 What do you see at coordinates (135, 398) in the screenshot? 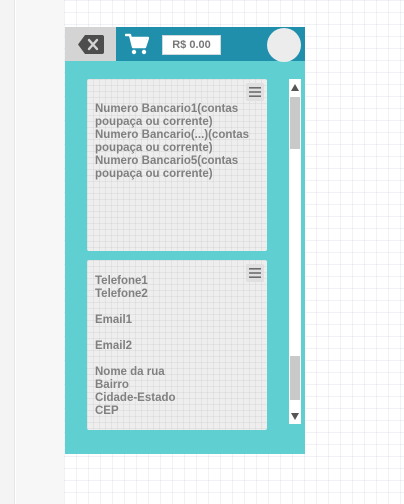
I see `city-state: Cidade-Estado` at bounding box center [135, 398].